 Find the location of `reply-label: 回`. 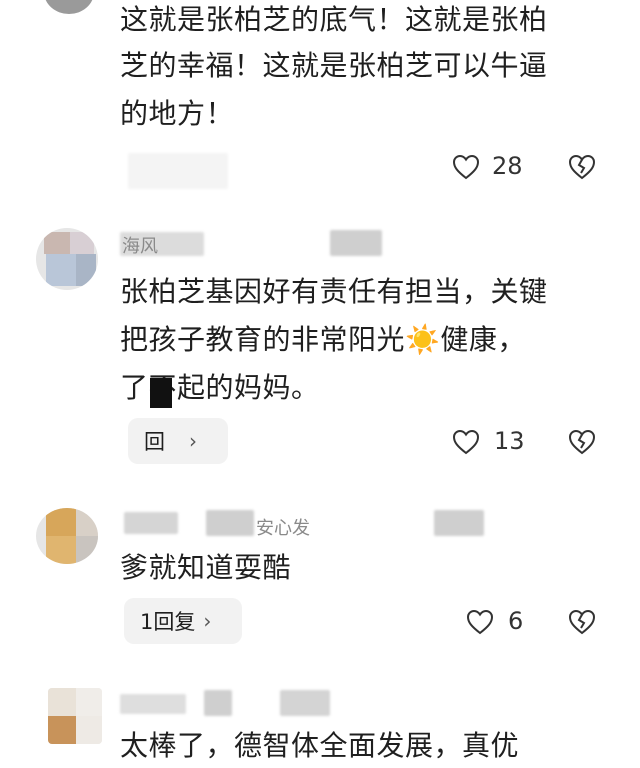

reply-label: 回 is located at coordinates (154, 442).